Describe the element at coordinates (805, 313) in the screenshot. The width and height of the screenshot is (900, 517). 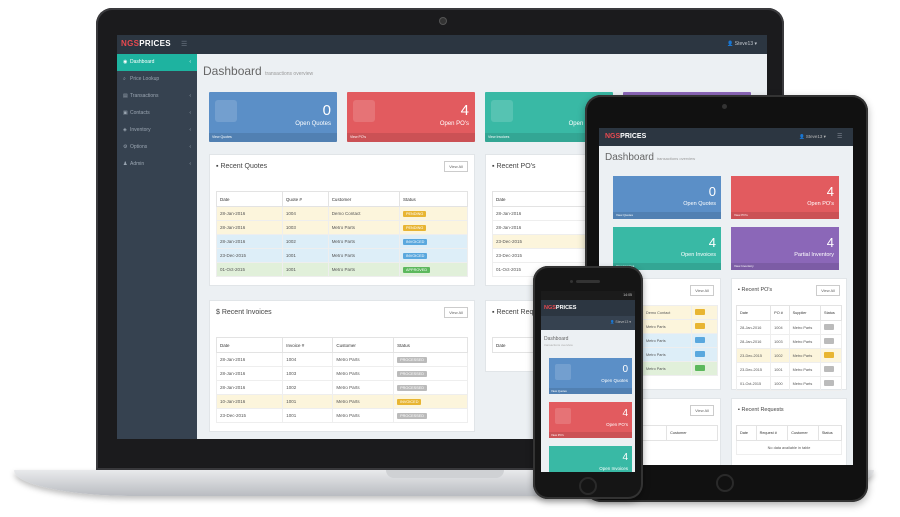
I see `column-header: Supplier` at that location.